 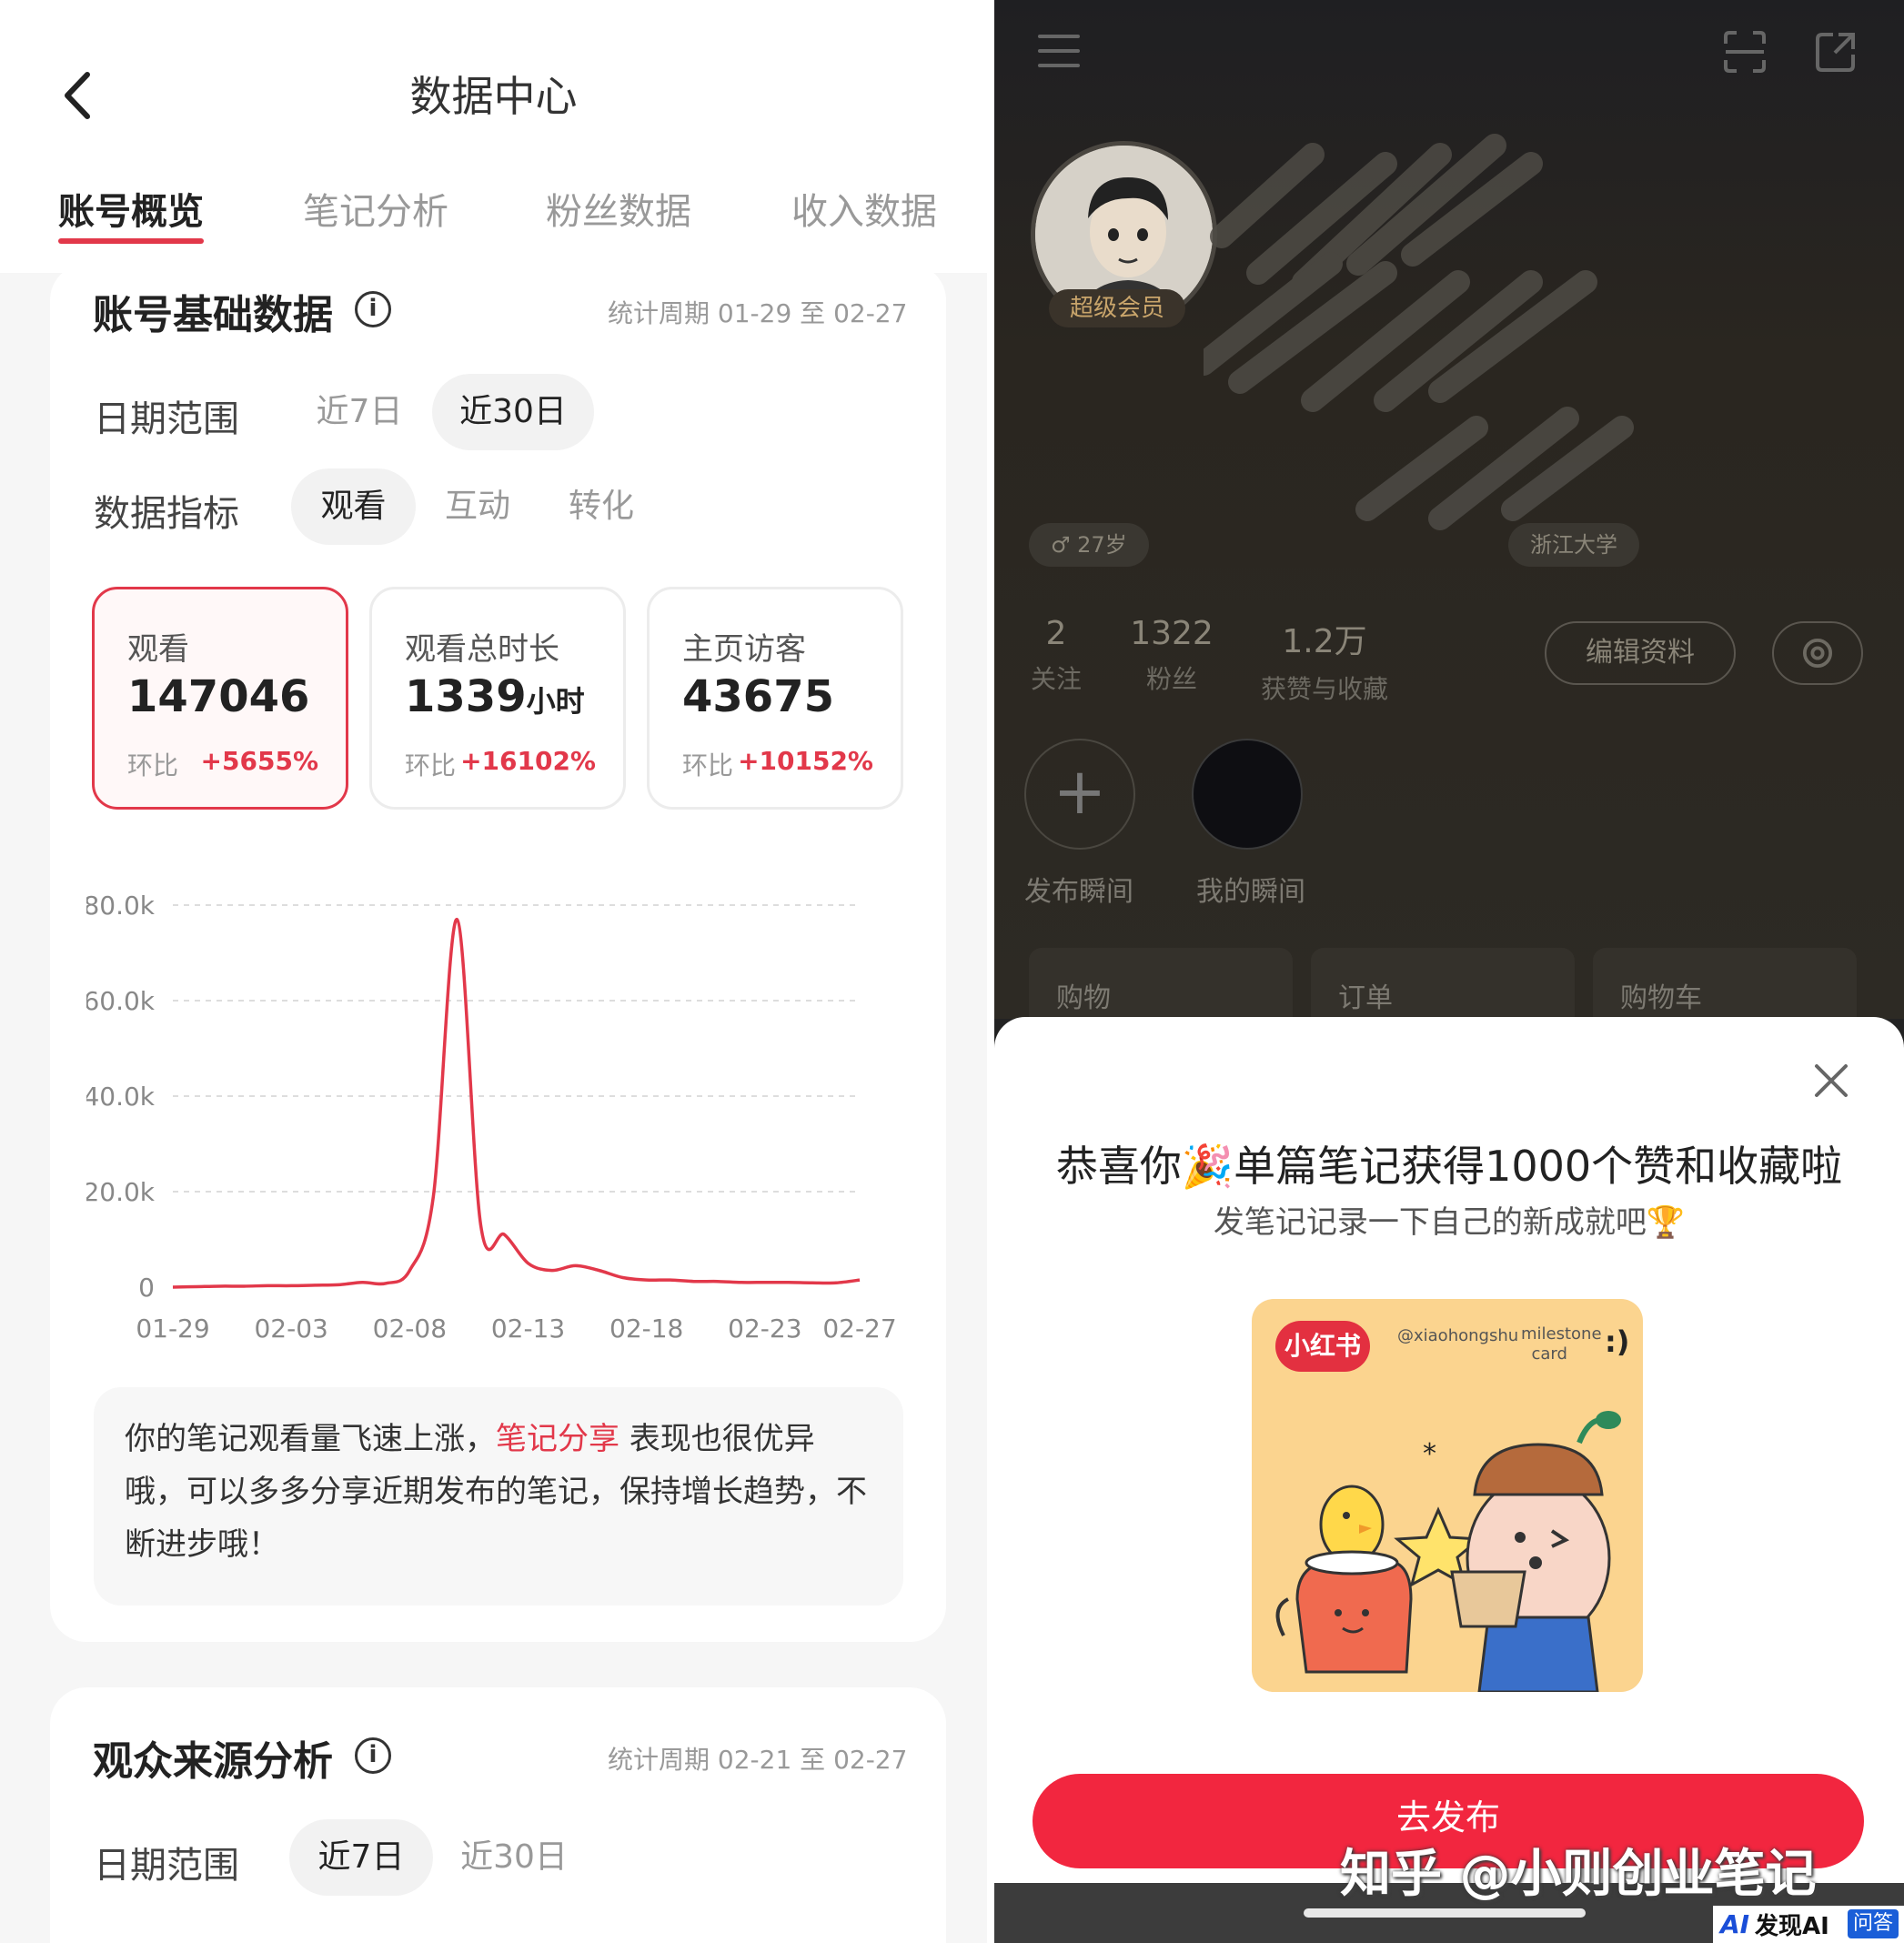 What do you see at coordinates (482, 650) in the screenshot?
I see `metric-title: 观看总时长` at bounding box center [482, 650].